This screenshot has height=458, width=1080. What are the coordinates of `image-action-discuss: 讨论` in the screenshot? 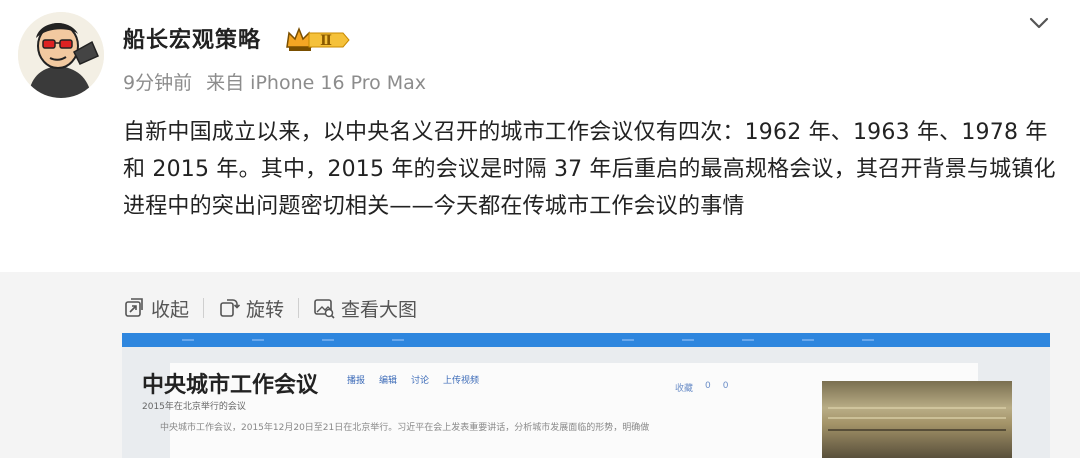 It's located at (420, 381).